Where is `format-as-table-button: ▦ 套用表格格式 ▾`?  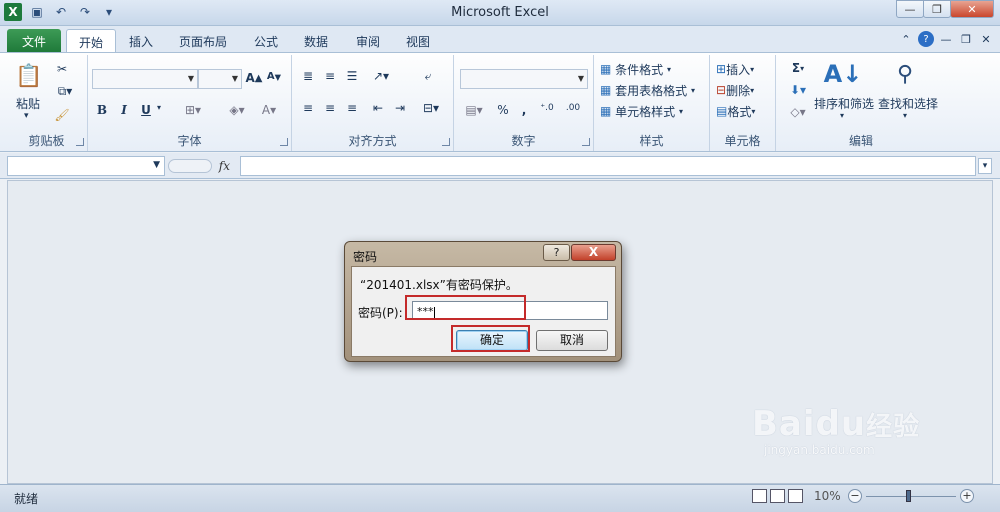 format-as-table-button: ▦ 套用表格格式 ▾ is located at coordinates (647, 90).